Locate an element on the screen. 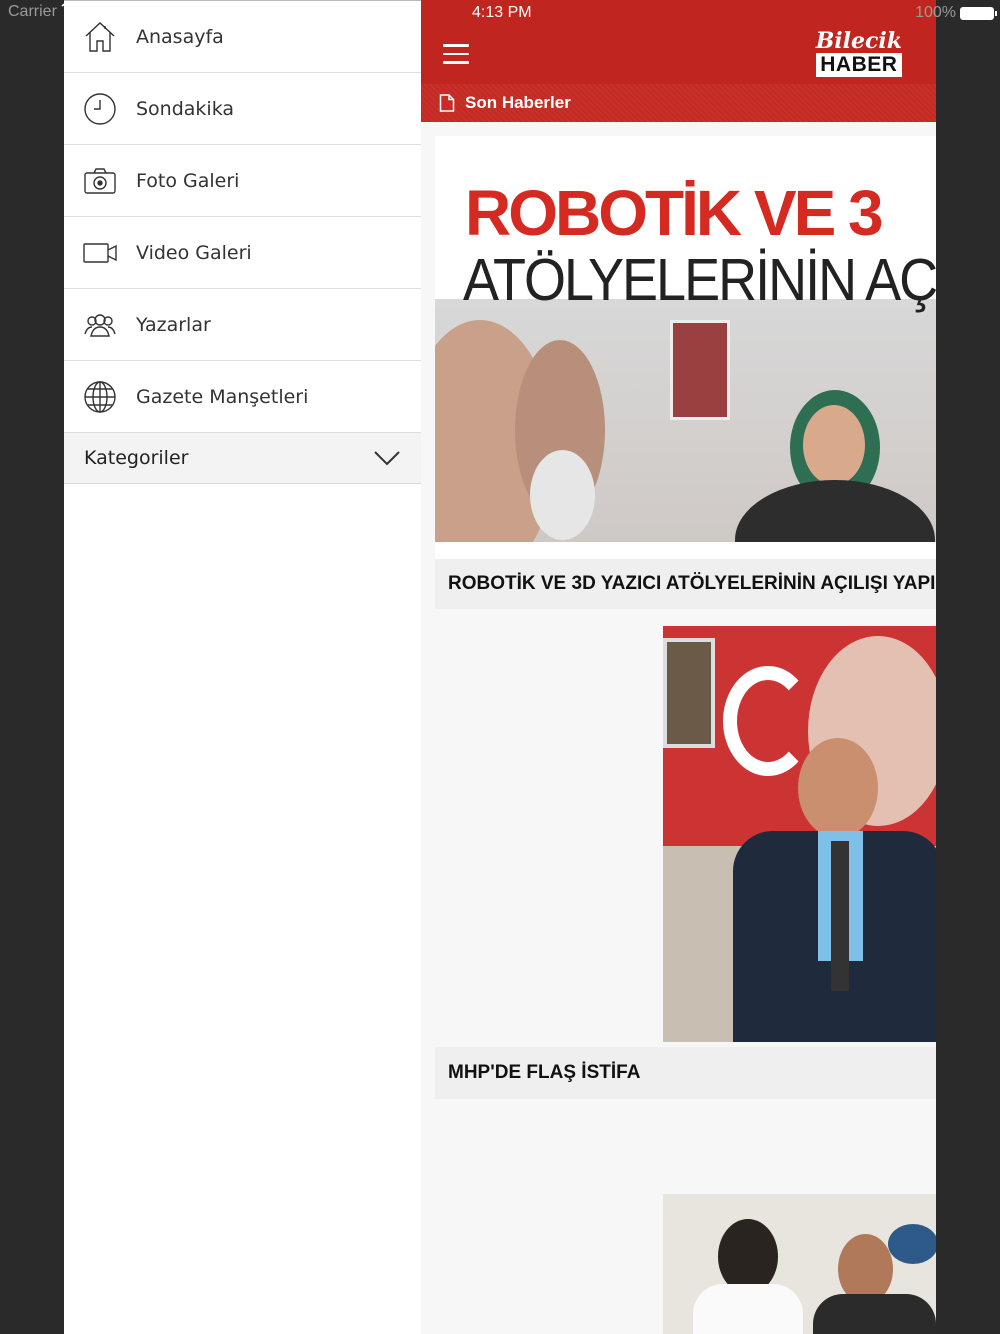 This screenshot has height=1334, width=1000. hamburger-menu-icon is located at coordinates (456, 54).